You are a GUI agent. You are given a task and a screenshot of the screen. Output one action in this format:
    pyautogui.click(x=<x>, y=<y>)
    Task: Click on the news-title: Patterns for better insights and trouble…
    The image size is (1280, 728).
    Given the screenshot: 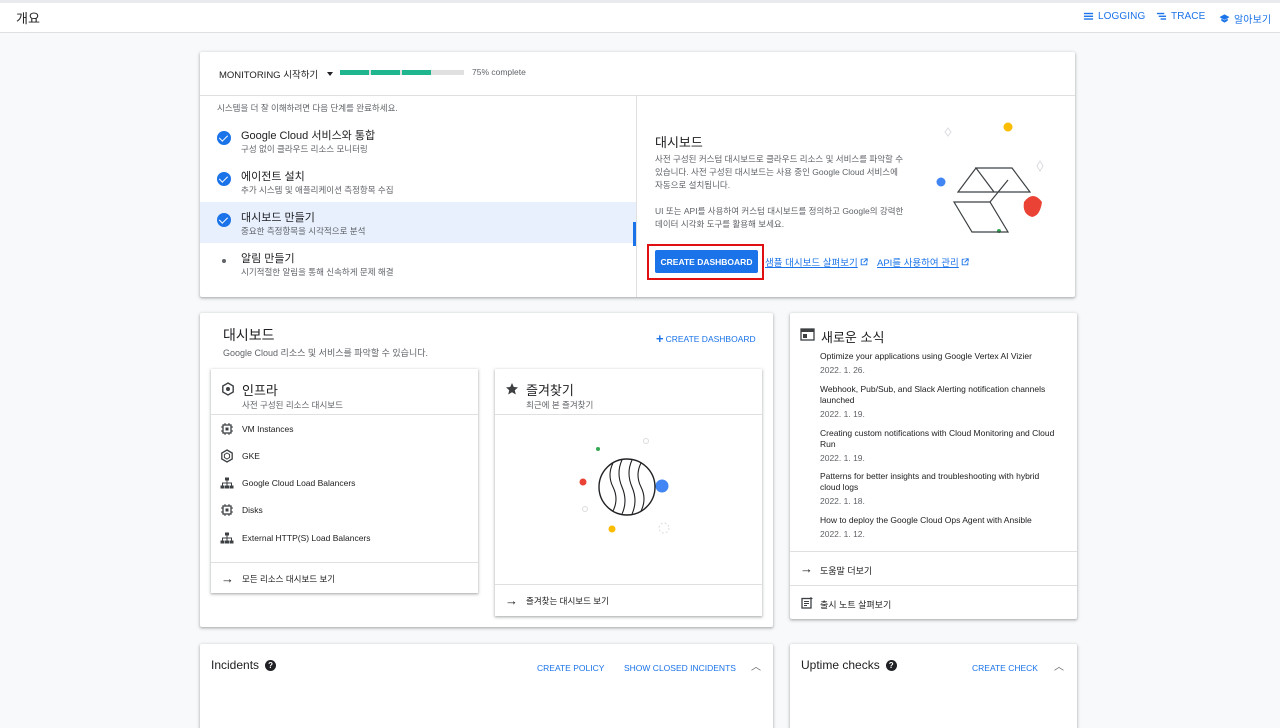 What is the action you would take?
    pyautogui.click(x=930, y=481)
    